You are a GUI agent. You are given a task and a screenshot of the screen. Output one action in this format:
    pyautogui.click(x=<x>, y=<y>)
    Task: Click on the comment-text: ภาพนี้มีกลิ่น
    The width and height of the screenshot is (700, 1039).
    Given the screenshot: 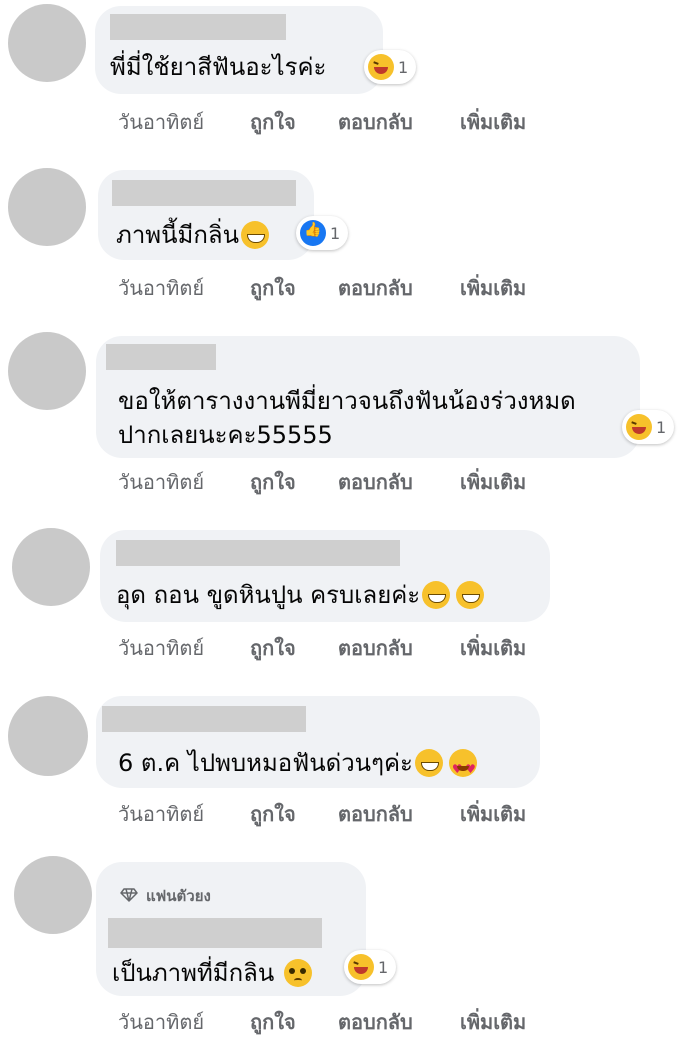 What is the action you would take?
    pyautogui.click(x=192, y=235)
    